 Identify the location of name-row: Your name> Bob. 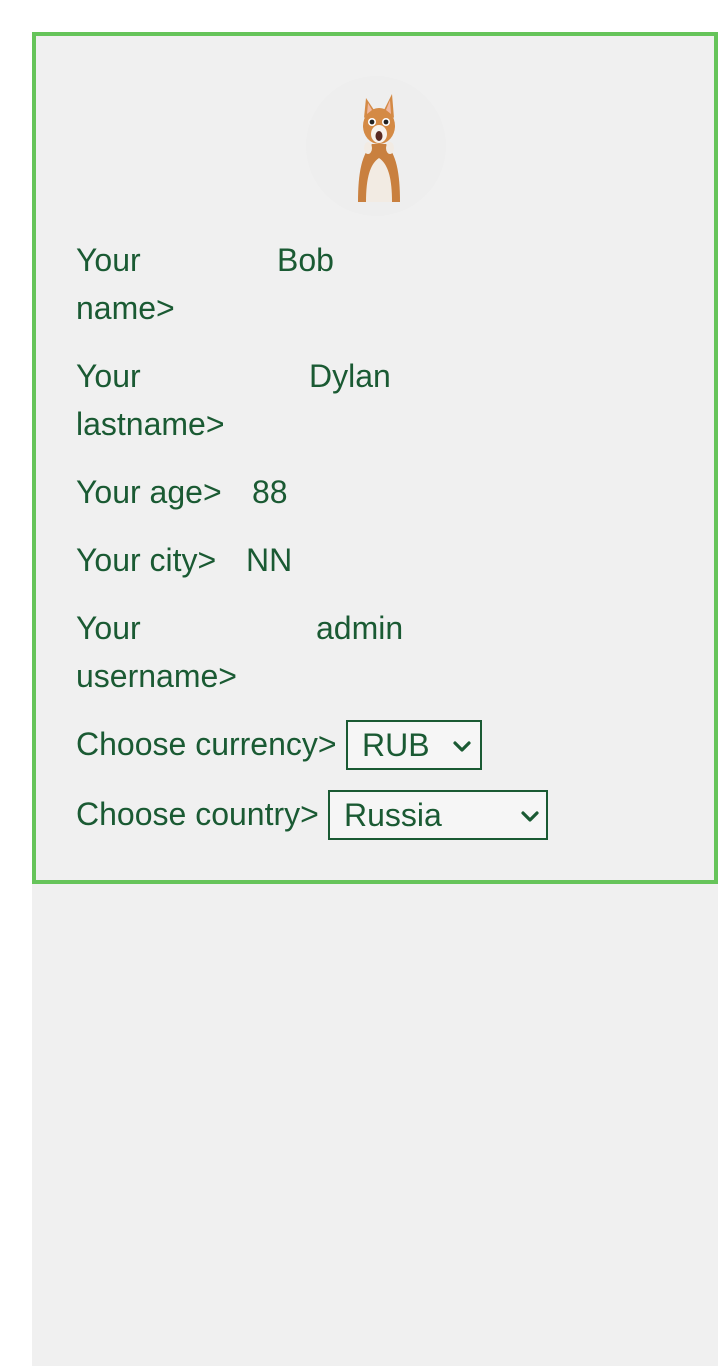
(376, 284).